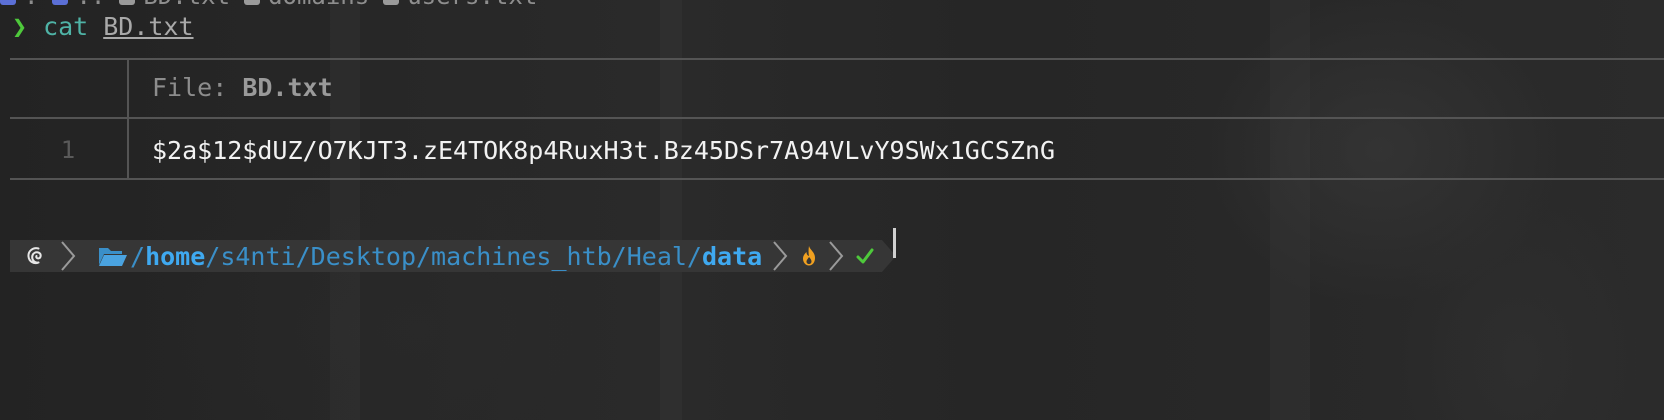 This screenshot has width=1664, height=420. I want to click on flame-segment, so click(809, 256).